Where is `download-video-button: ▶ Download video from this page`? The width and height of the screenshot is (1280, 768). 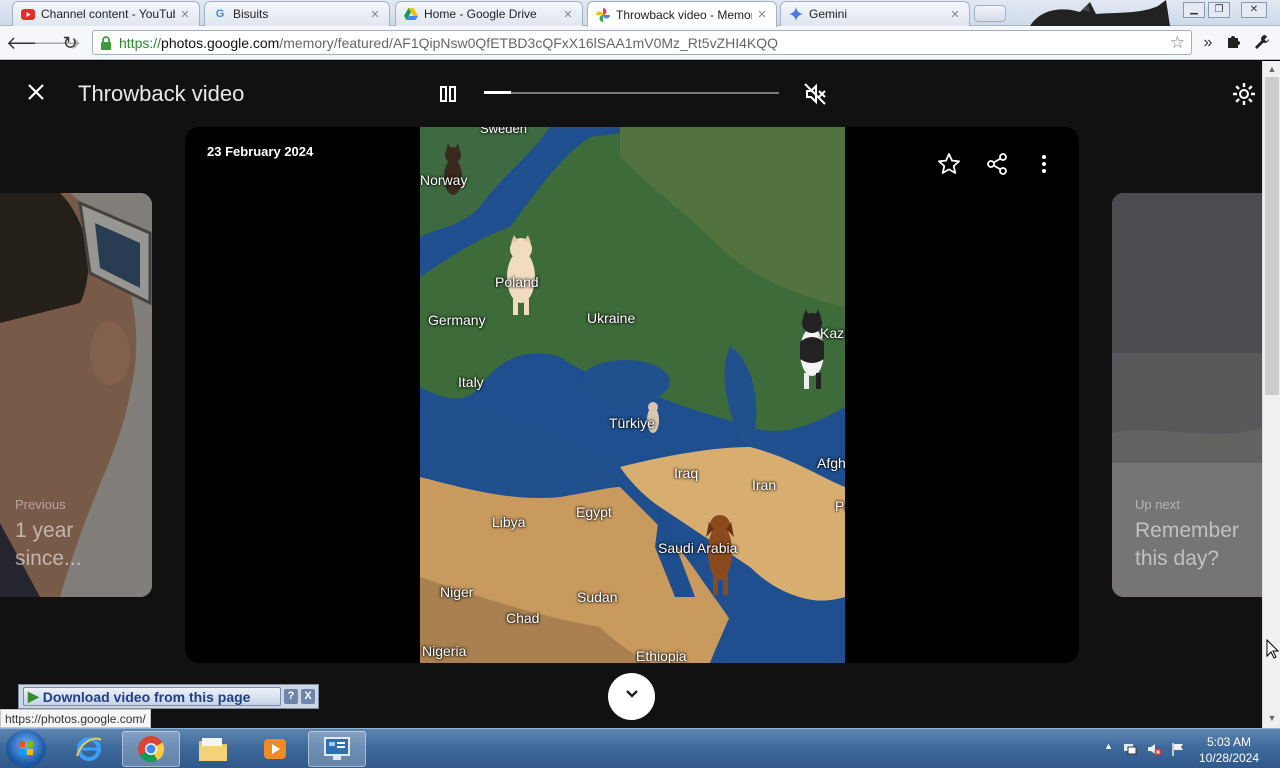 download-video-button: ▶ Download video from this page is located at coordinates (152, 696).